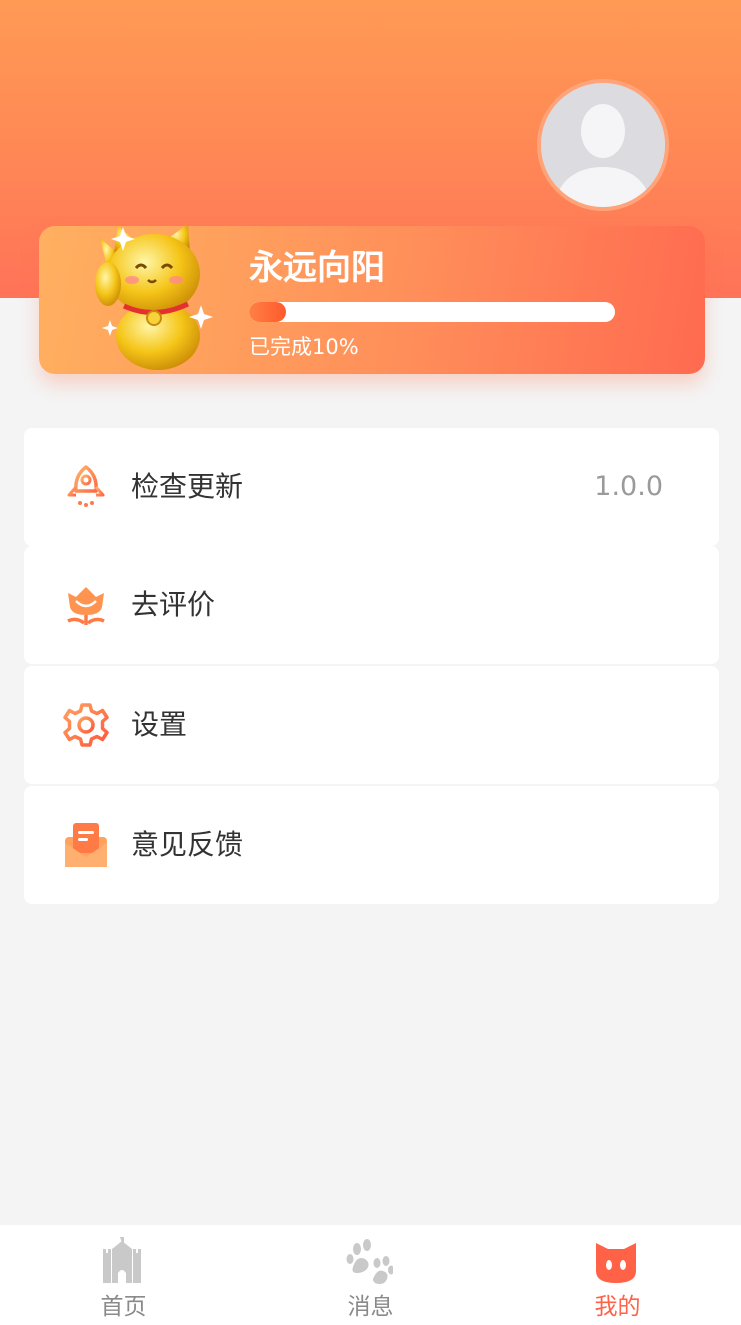  I want to click on username: 永远向阳, so click(317, 268).